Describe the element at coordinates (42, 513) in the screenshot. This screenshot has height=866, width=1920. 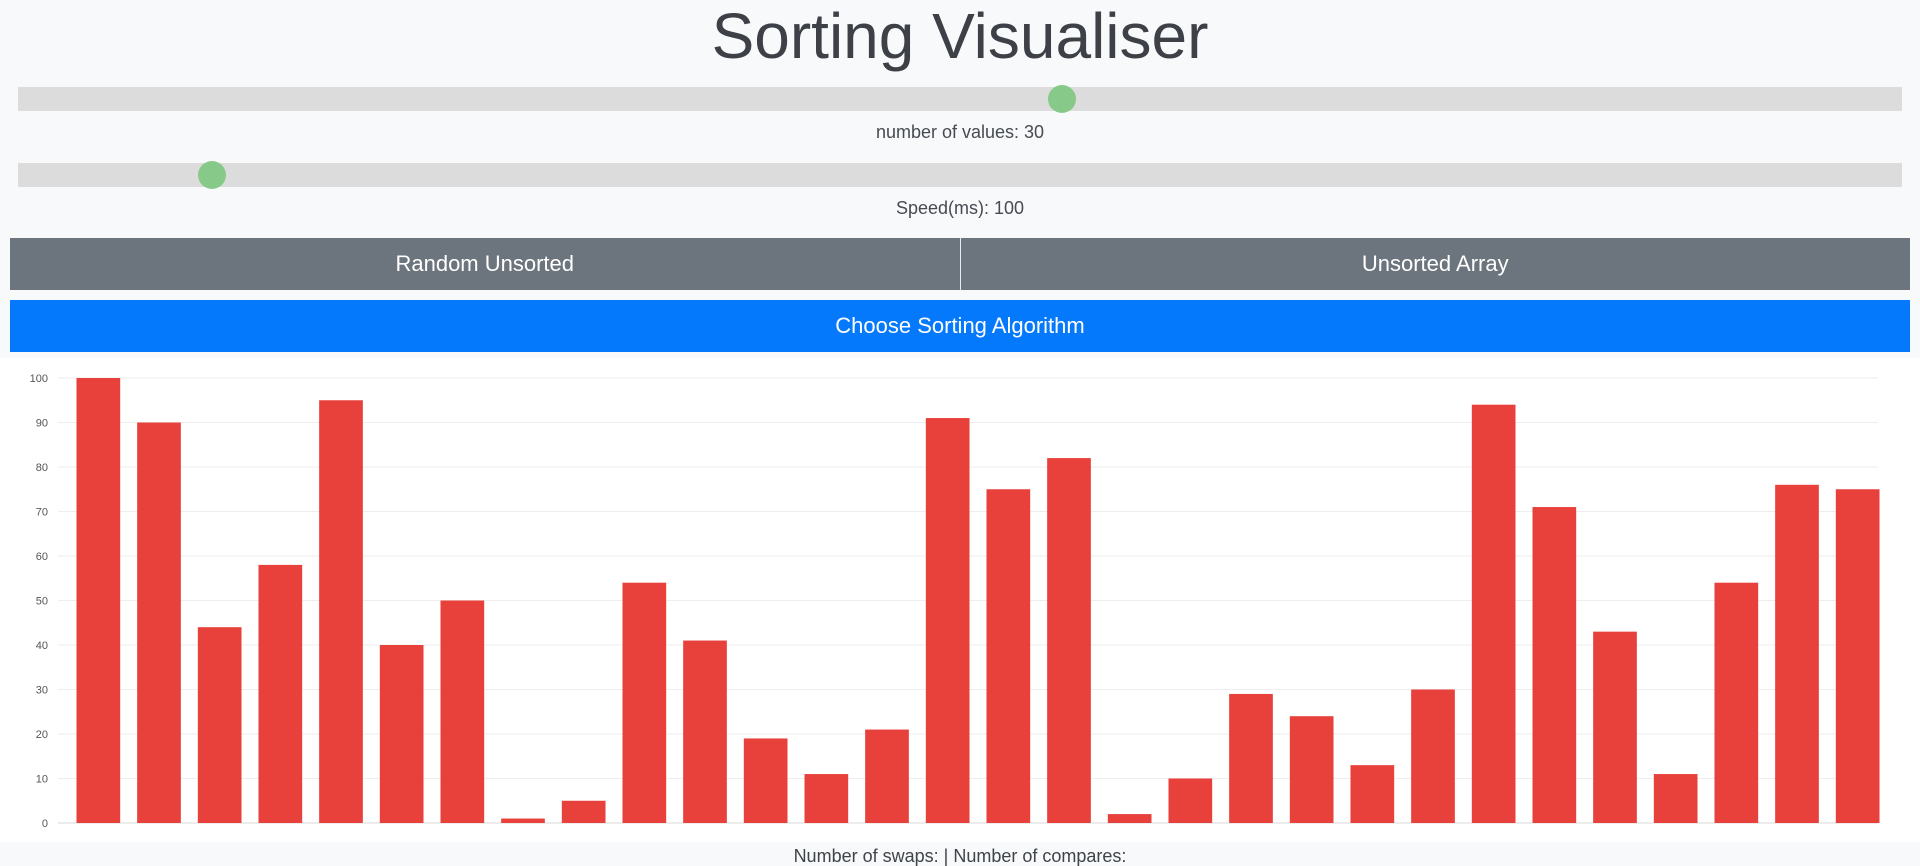
I see `y-tick-label: 70` at that location.